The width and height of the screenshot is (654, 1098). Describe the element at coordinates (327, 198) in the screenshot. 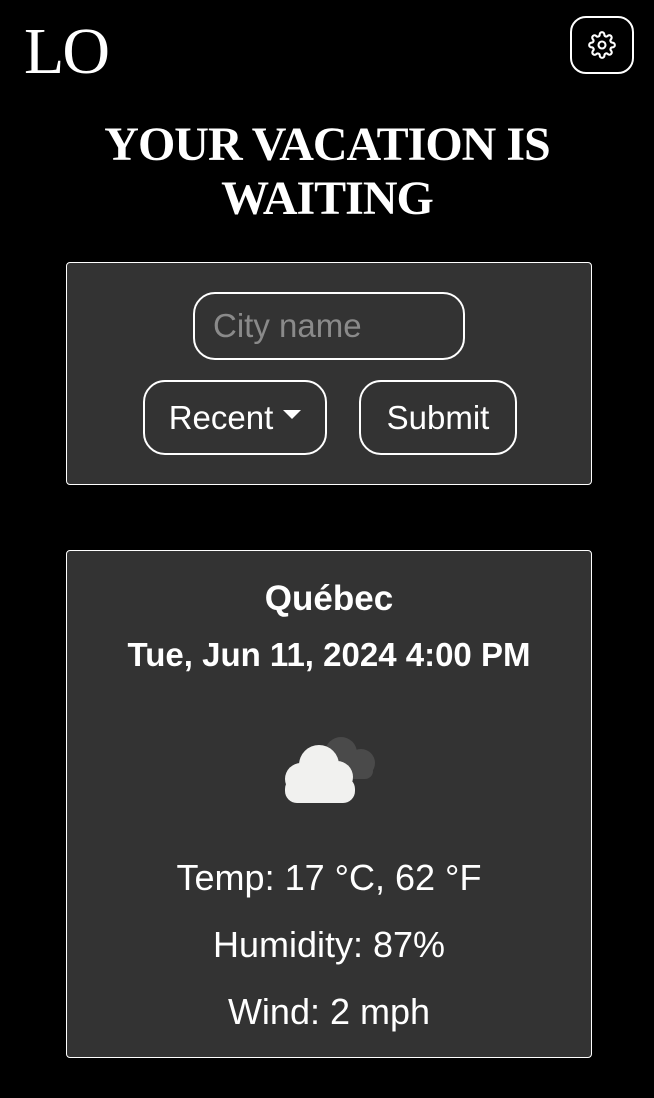

I see `headline-line-2: WAITING` at that location.